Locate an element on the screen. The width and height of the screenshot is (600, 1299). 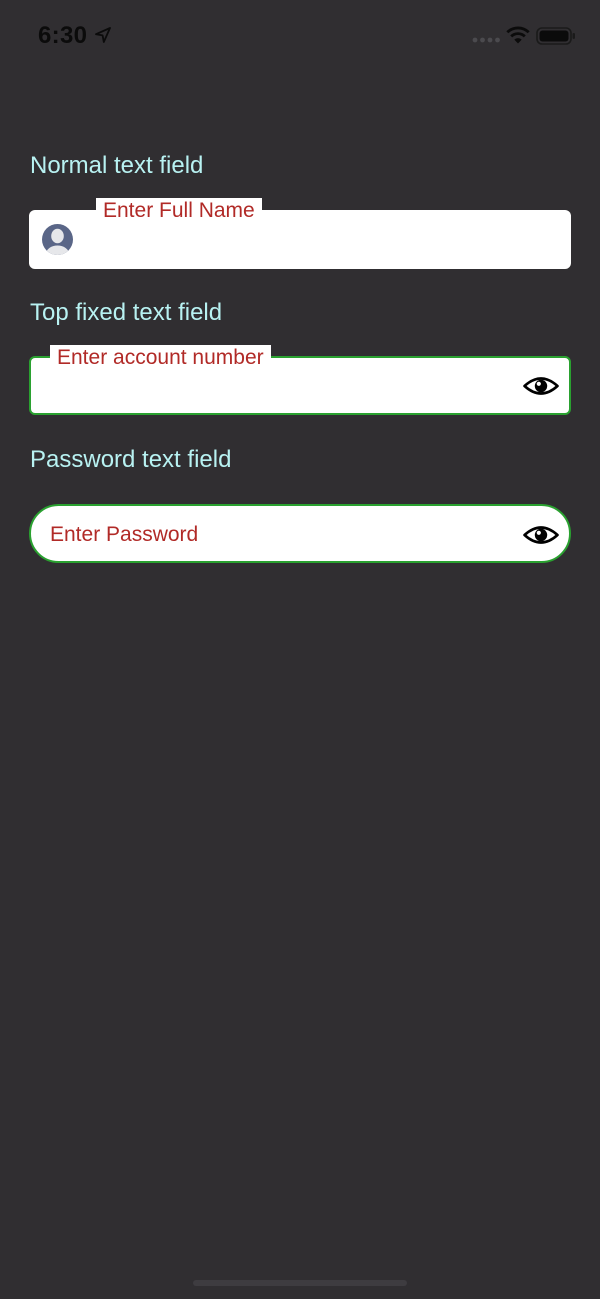
section-title-normal: Normal text field is located at coordinates (117, 165).